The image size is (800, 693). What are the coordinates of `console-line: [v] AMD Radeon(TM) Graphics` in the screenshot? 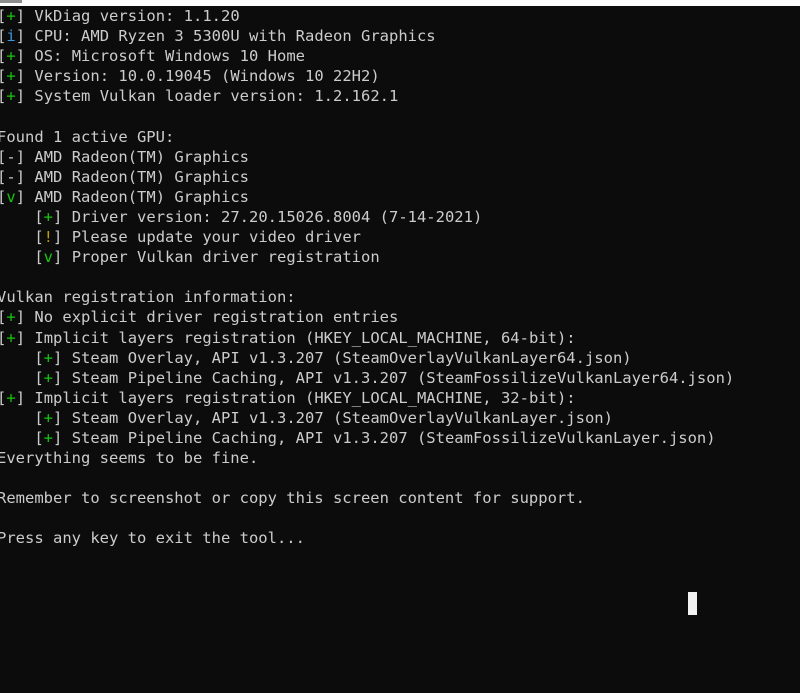 It's located at (400, 197).